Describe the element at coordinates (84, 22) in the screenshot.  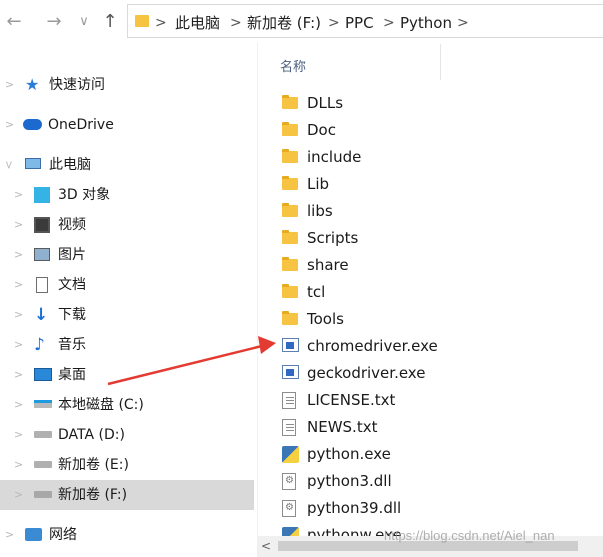
I see `recent-locations-button: ∨` at that location.